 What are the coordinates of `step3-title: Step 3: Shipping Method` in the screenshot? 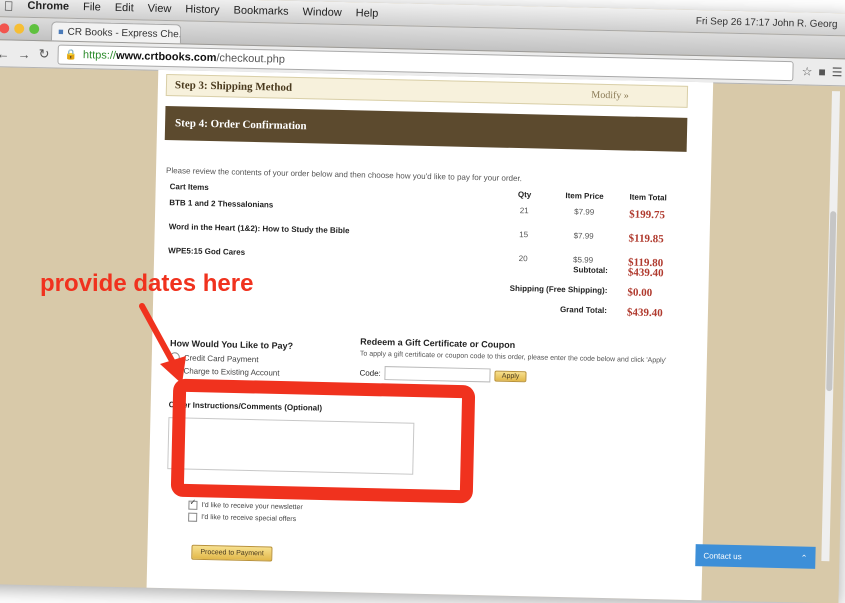 It's located at (233, 86).